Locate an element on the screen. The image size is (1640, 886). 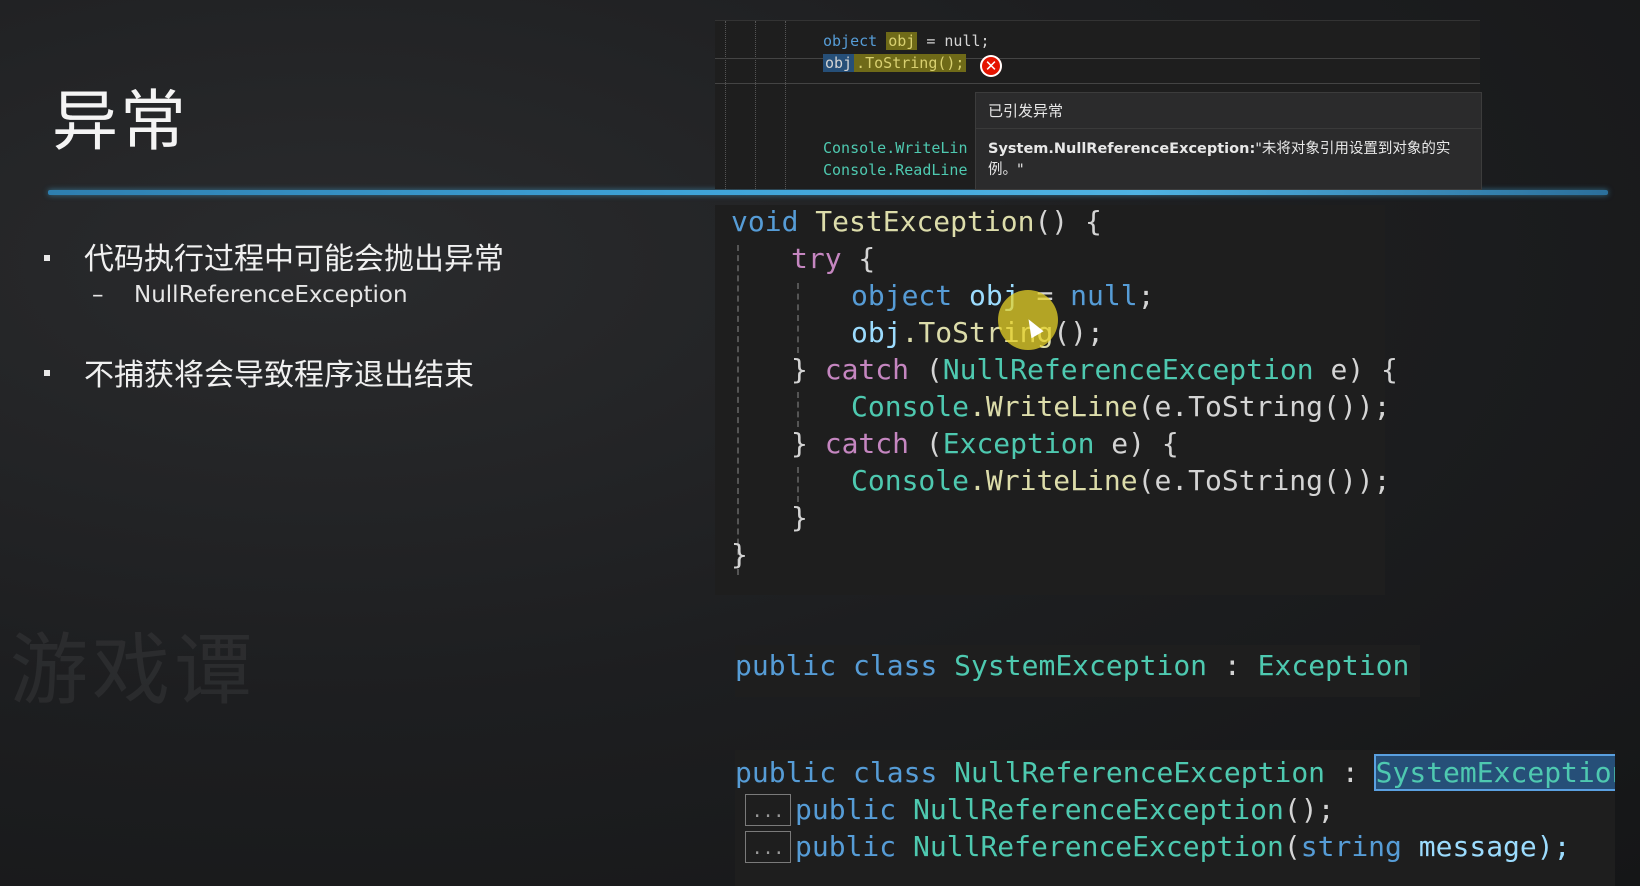
code-line-9: } is located at coordinates (799, 517).